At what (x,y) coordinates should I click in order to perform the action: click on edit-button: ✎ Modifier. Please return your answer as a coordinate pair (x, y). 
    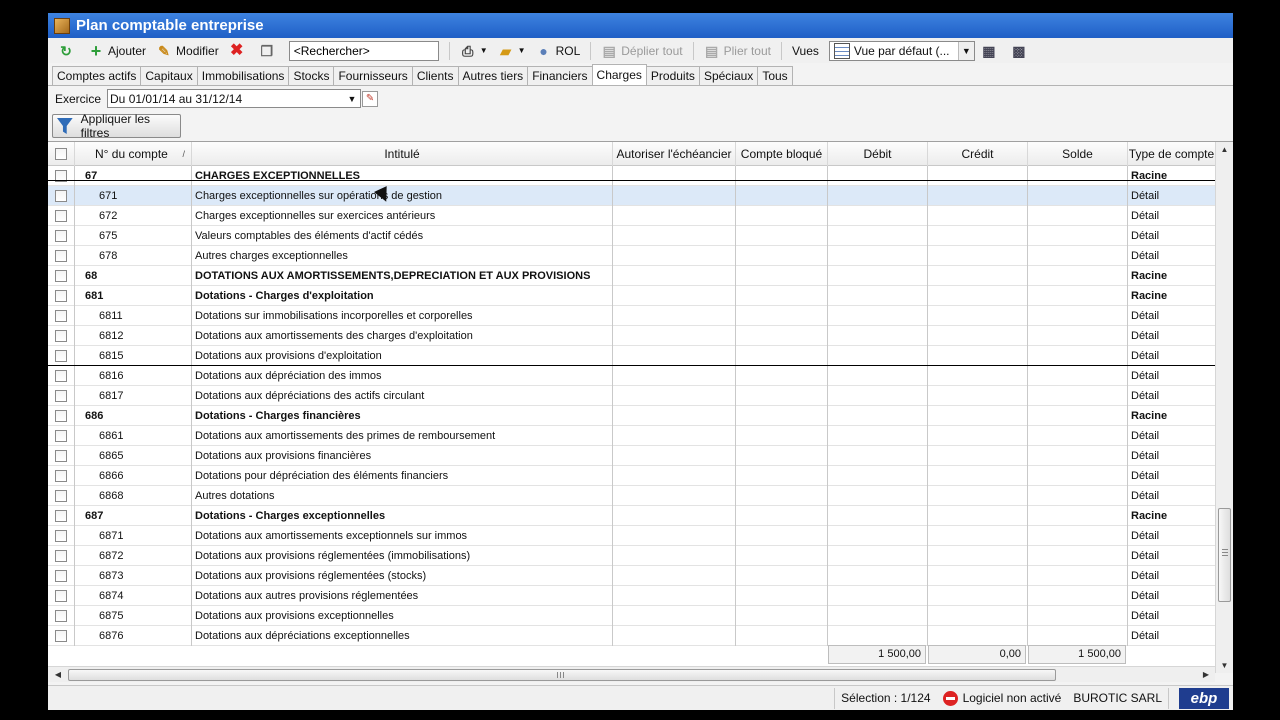
    Looking at the image, I should click on (187, 51).